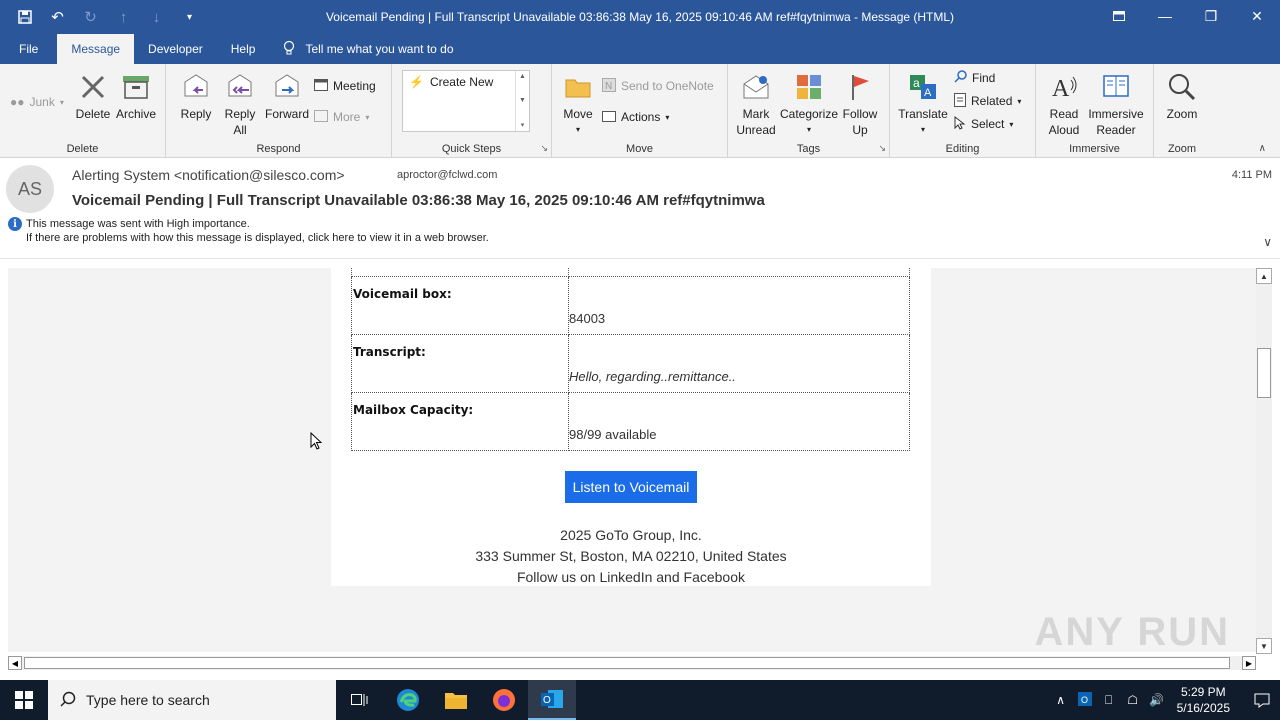 Image resolution: width=1280 pixels, height=720 pixels. Describe the element at coordinates (983, 124) in the screenshot. I see `select-button: Select ▾` at that location.